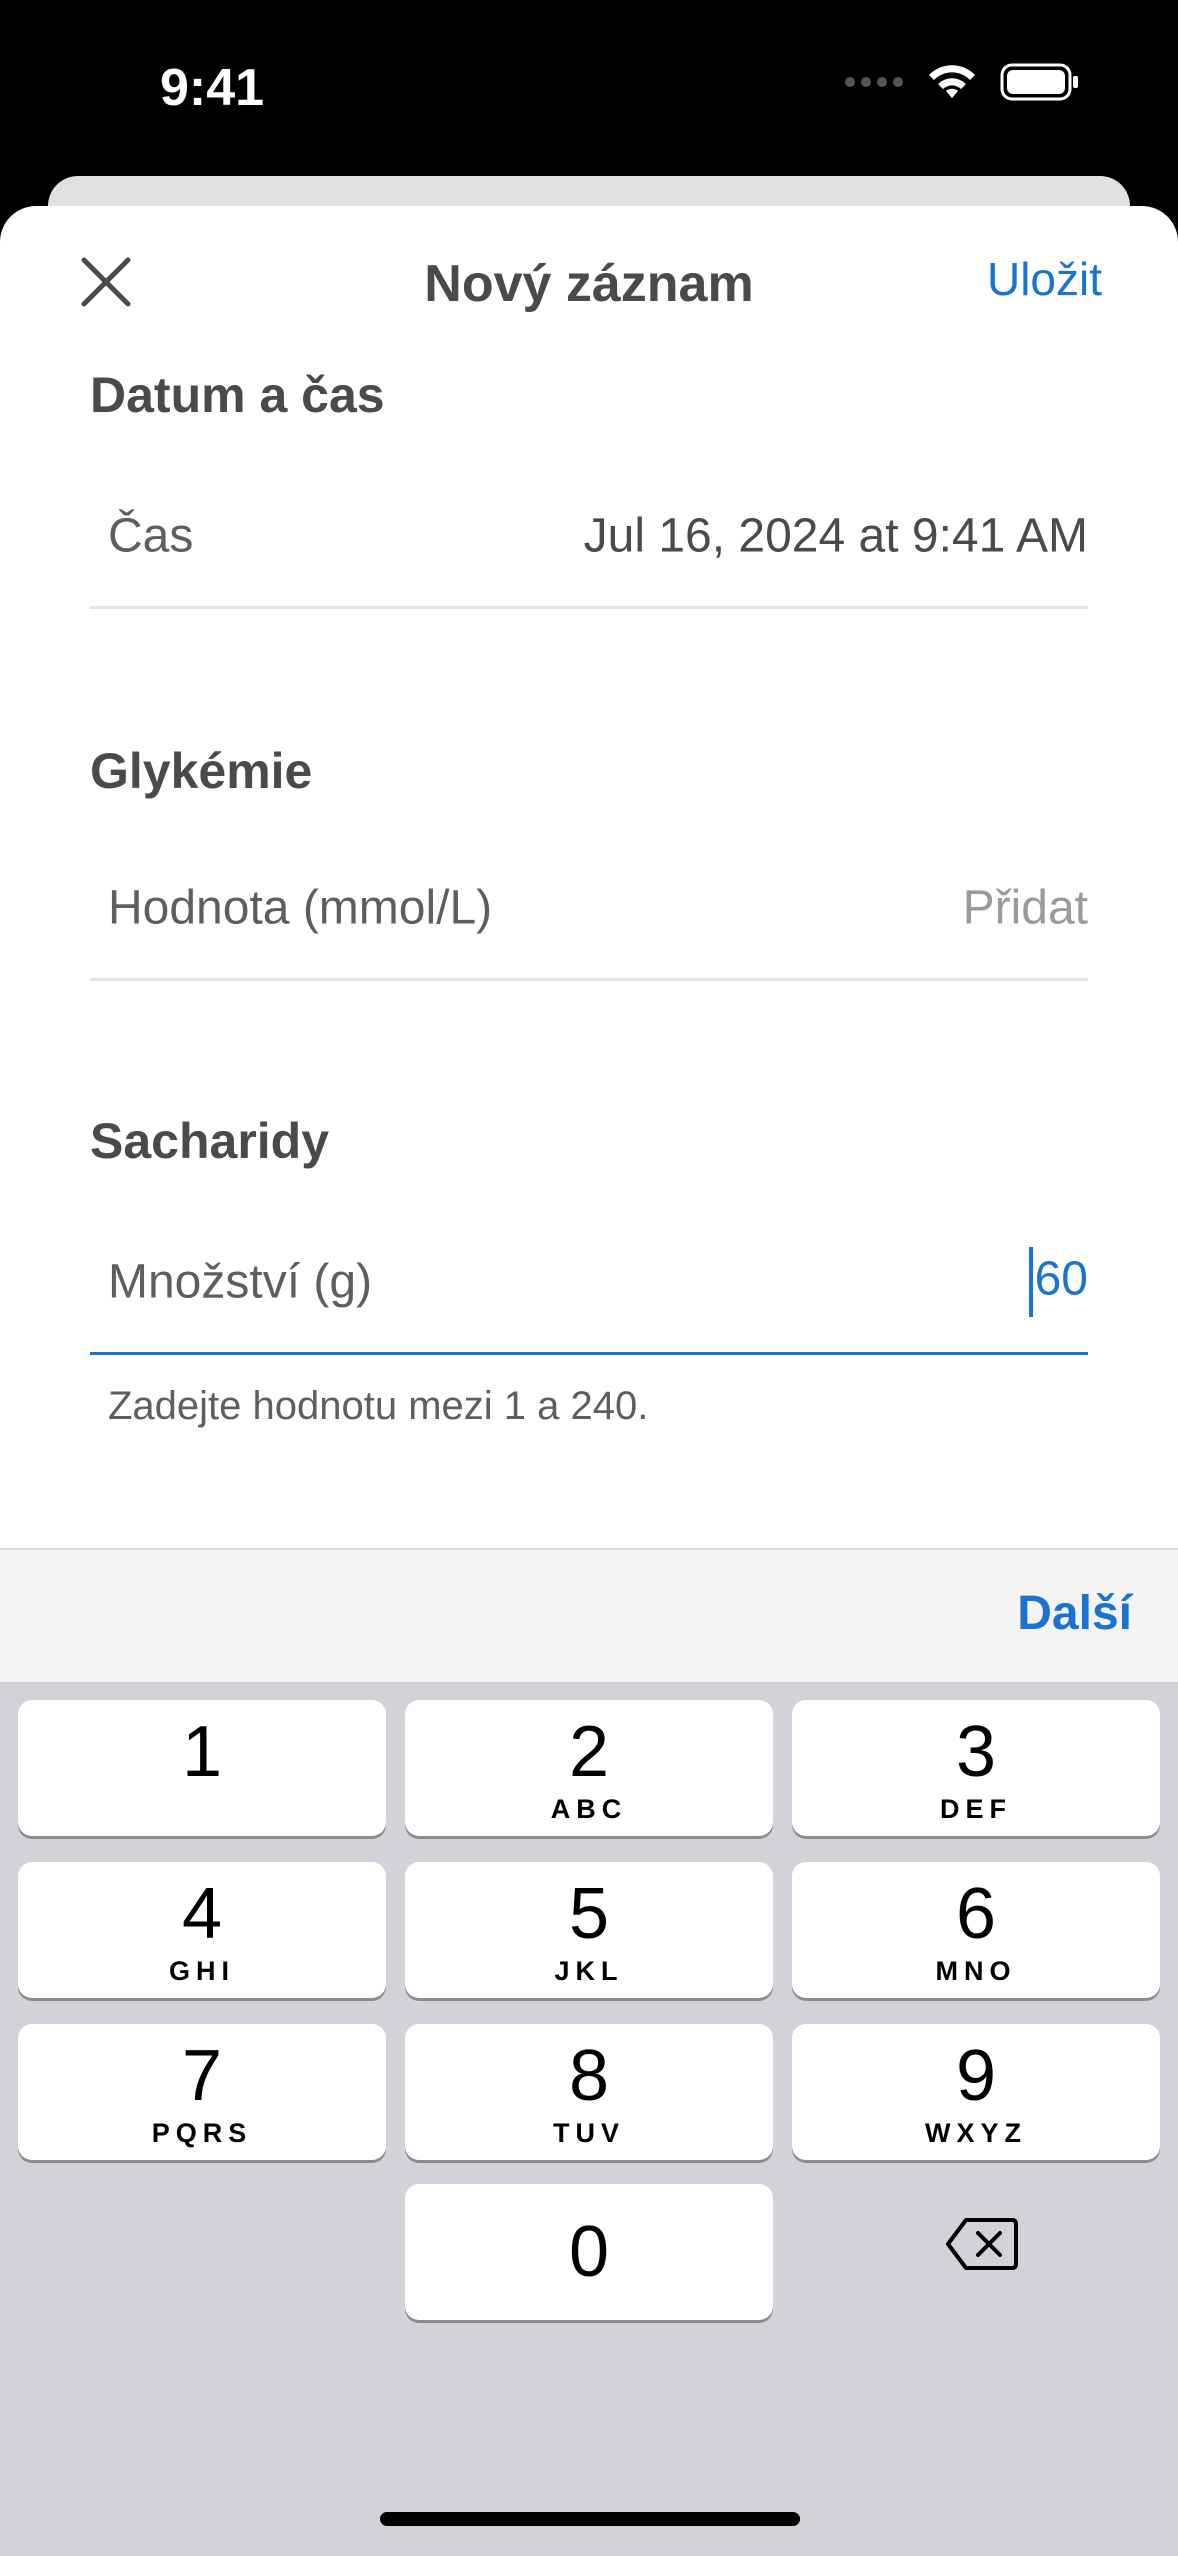 Image resolution: width=1178 pixels, height=2556 pixels. Describe the element at coordinates (589, 1616) in the screenshot. I see `keyboard-accessory-bar: Další` at that location.